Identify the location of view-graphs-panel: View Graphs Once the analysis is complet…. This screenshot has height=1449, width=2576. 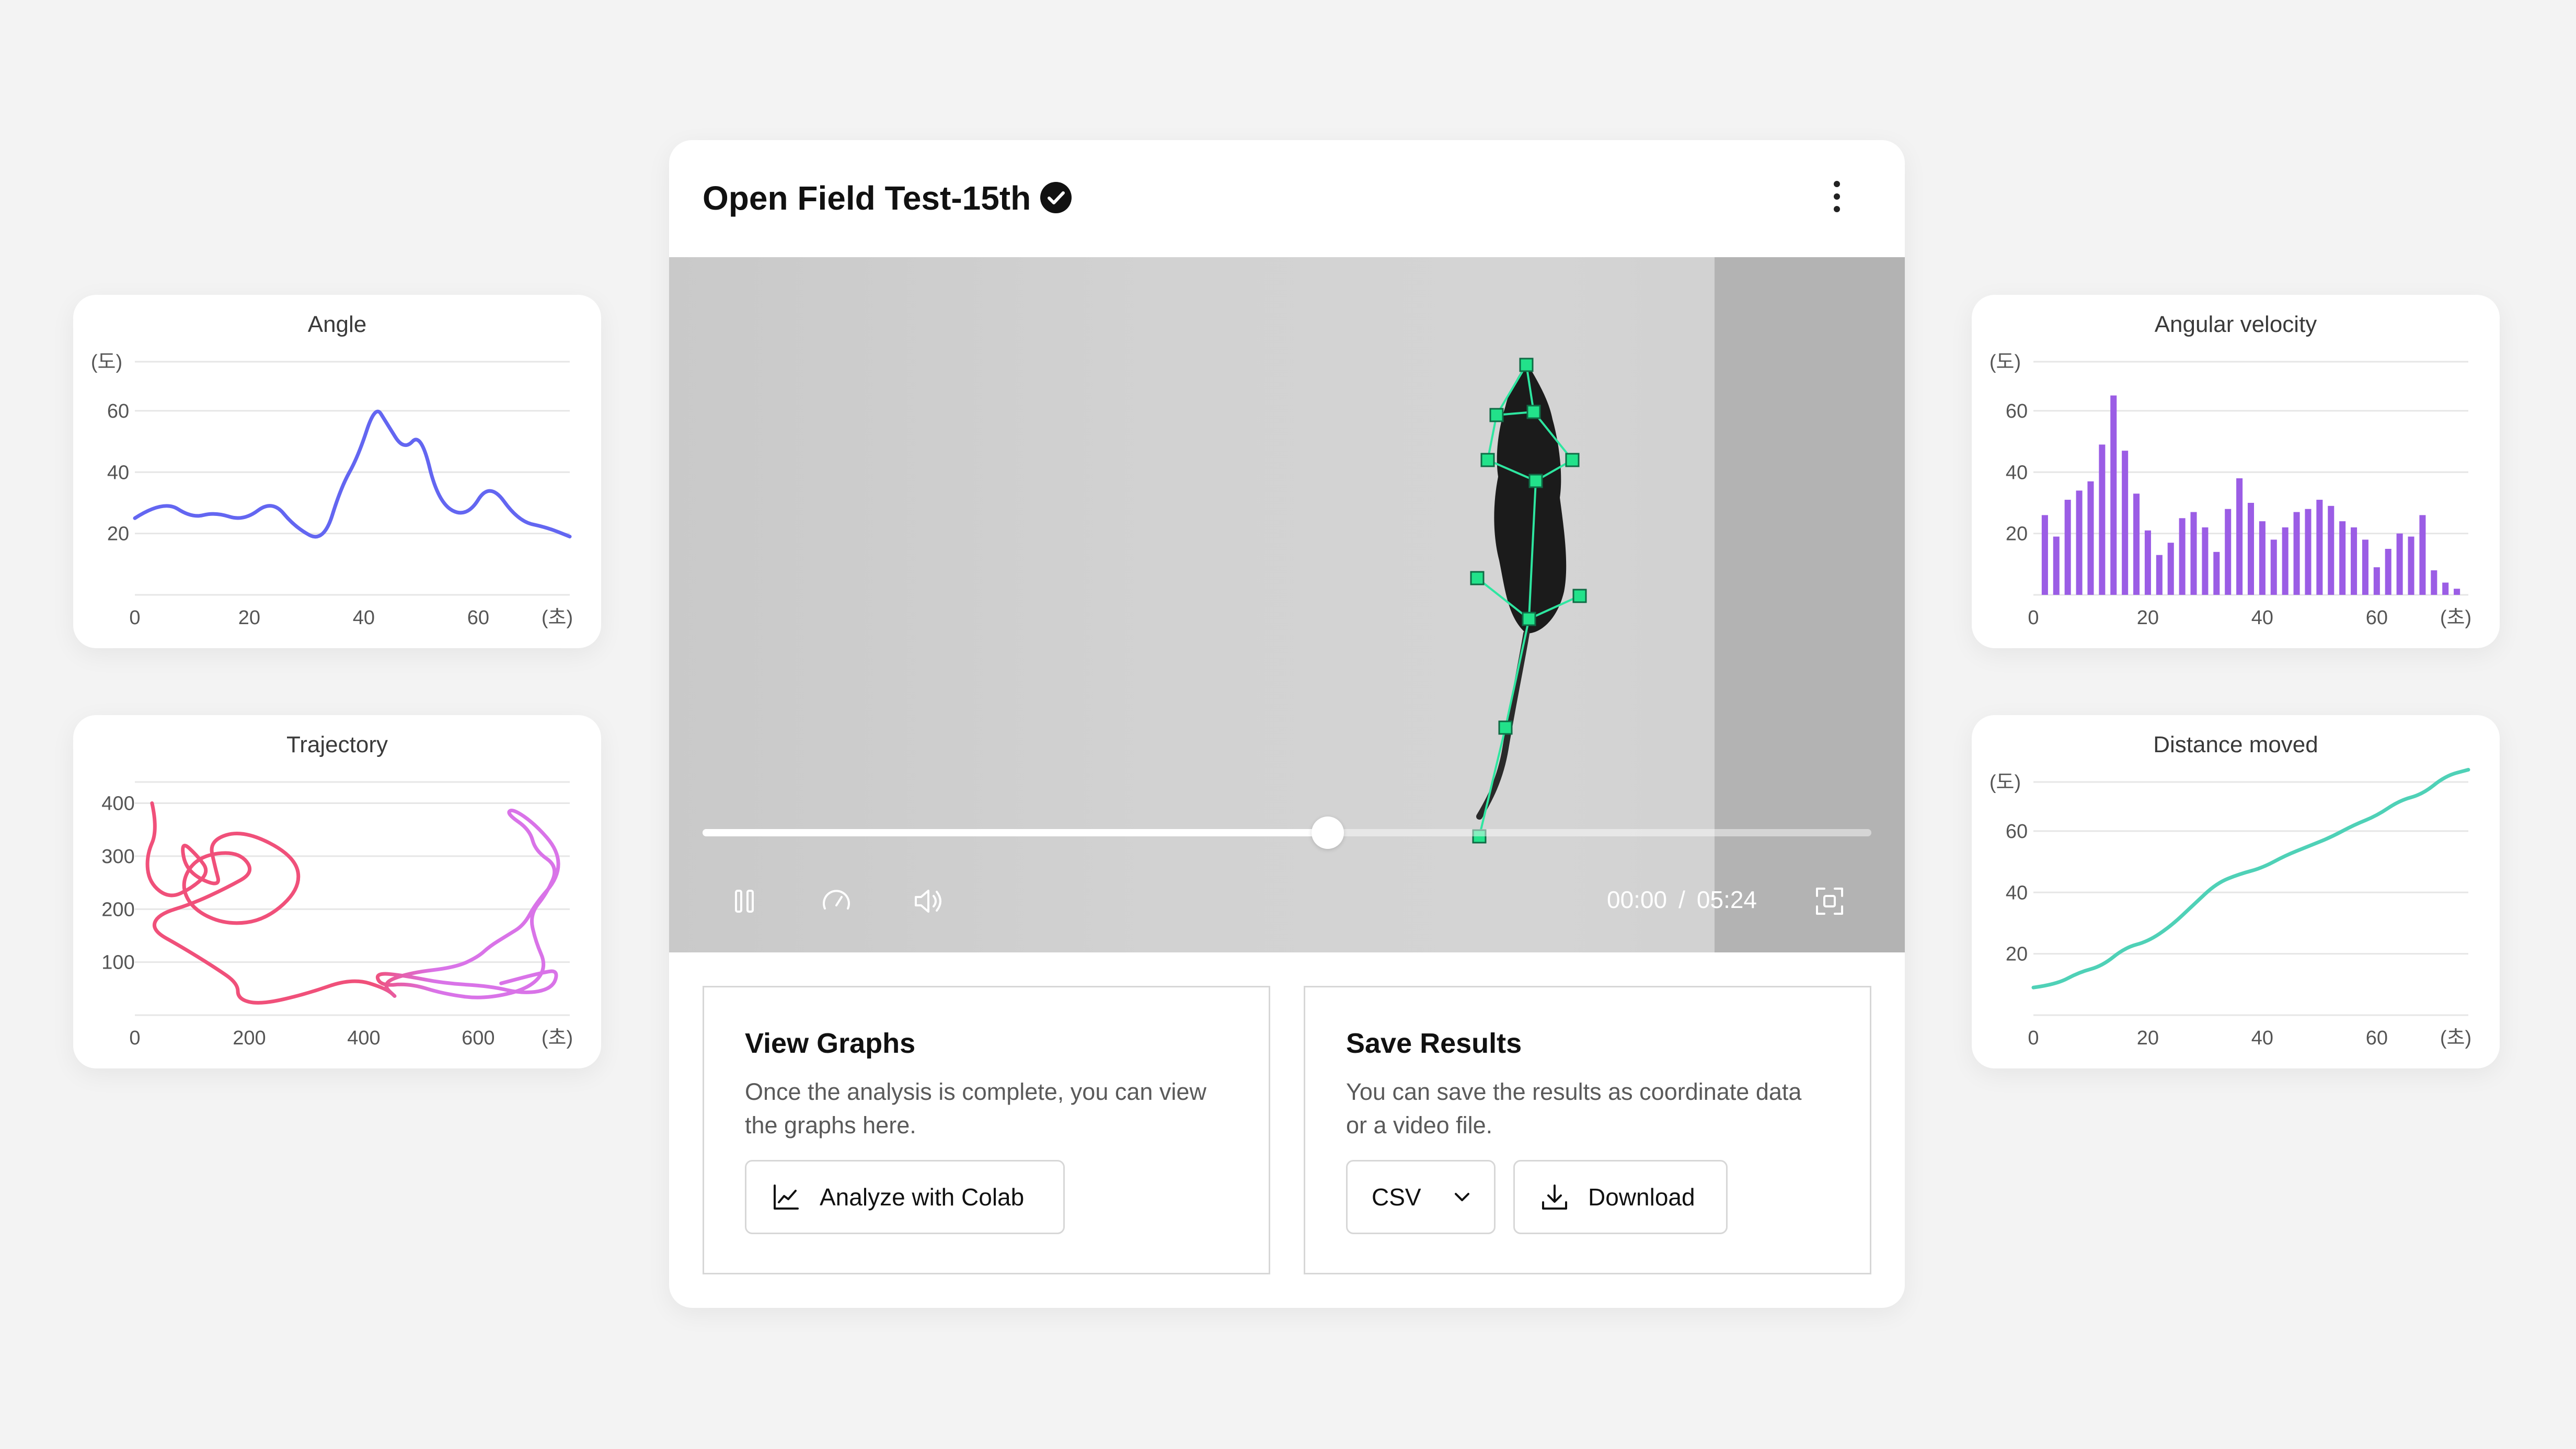
(986, 1130).